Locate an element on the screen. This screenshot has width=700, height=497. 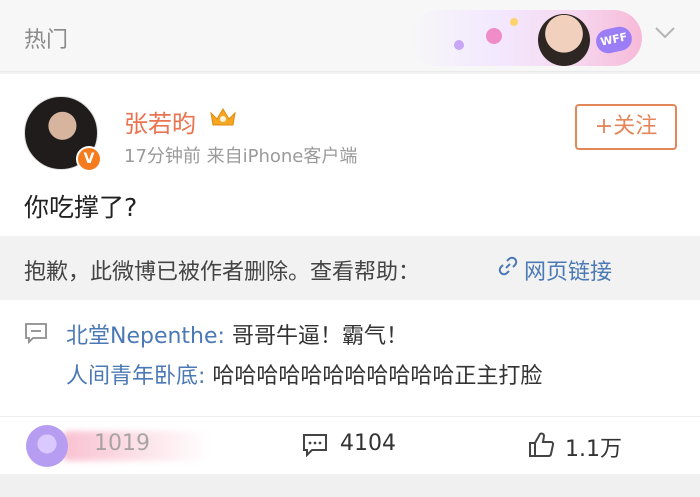
forward-avatar is located at coordinates (47, 446).